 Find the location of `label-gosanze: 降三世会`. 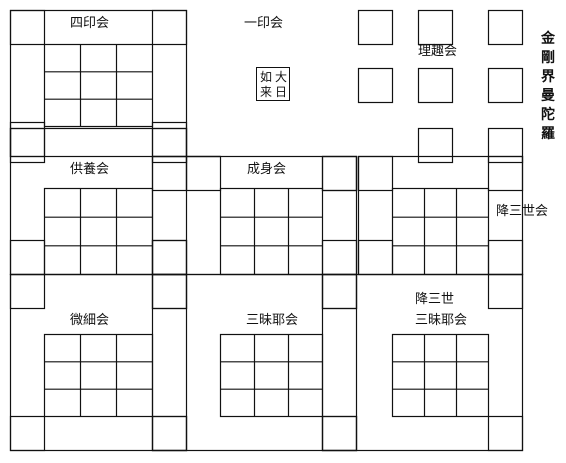

label-gosanze: 降三世会 is located at coordinates (522, 211).